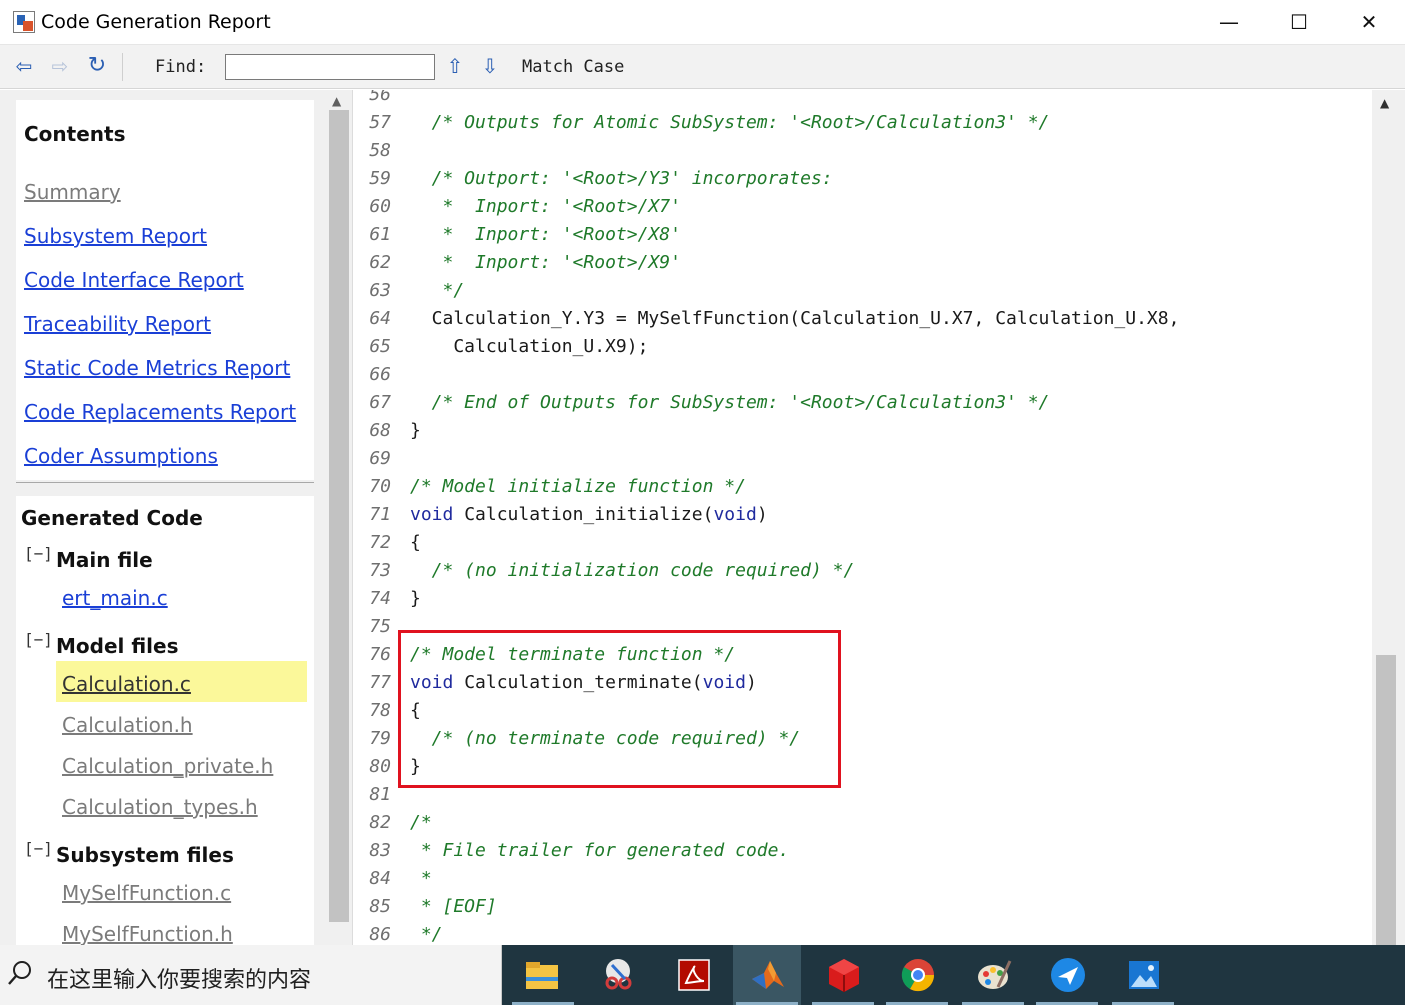 The height and width of the screenshot is (1005, 1405). Describe the element at coordinates (1068, 975) in the screenshot. I see `feishu-icon` at that location.